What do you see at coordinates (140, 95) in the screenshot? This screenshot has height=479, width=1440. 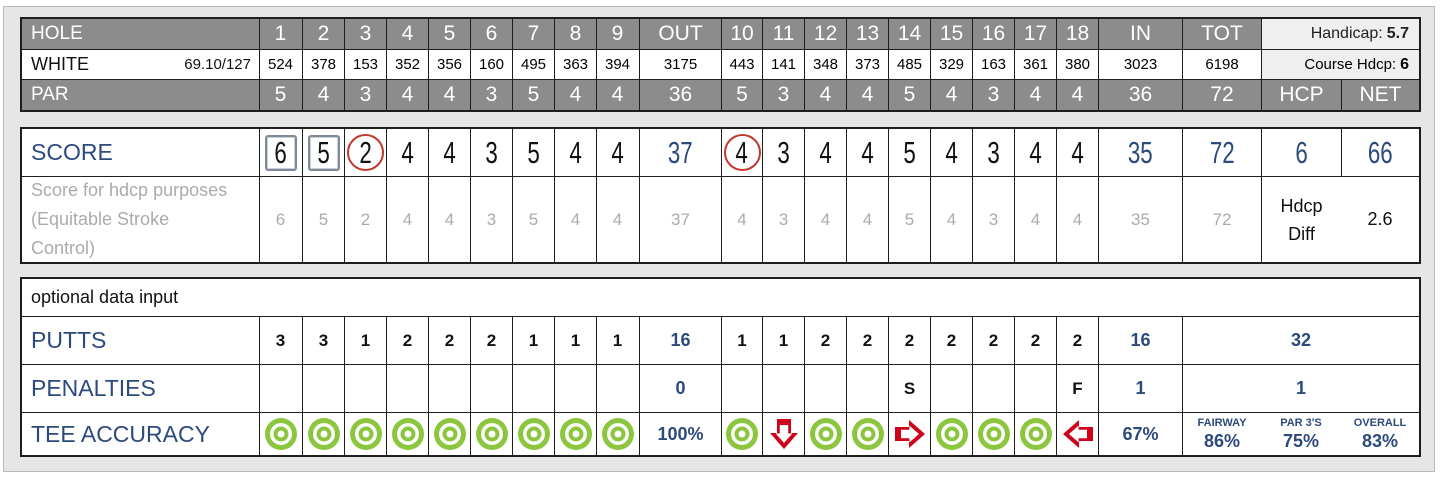 I see `par-label-cell: PAR` at bounding box center [140, 95].